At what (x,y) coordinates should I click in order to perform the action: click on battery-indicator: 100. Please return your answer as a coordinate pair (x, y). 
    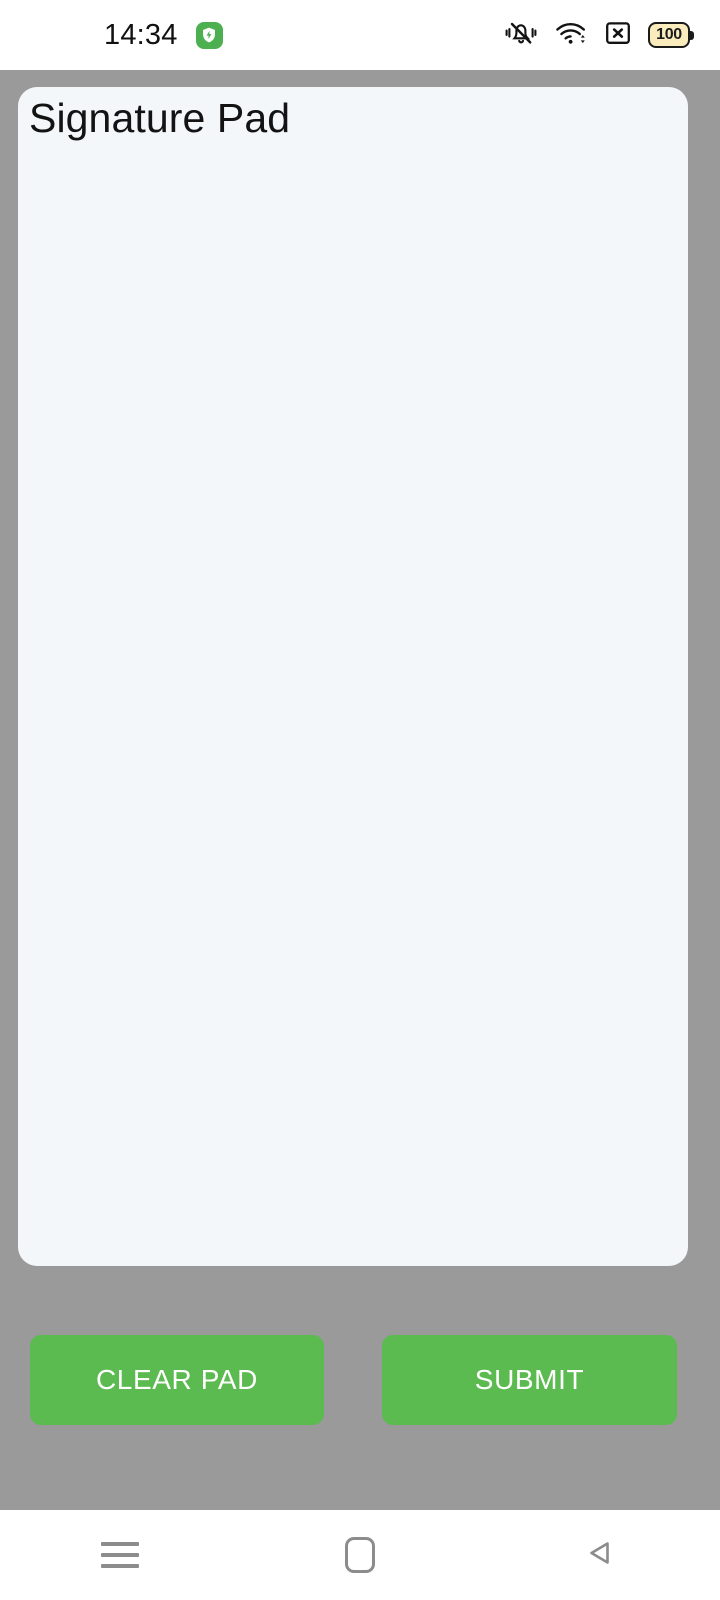
    Looking at the image, I should click on (671, 35).